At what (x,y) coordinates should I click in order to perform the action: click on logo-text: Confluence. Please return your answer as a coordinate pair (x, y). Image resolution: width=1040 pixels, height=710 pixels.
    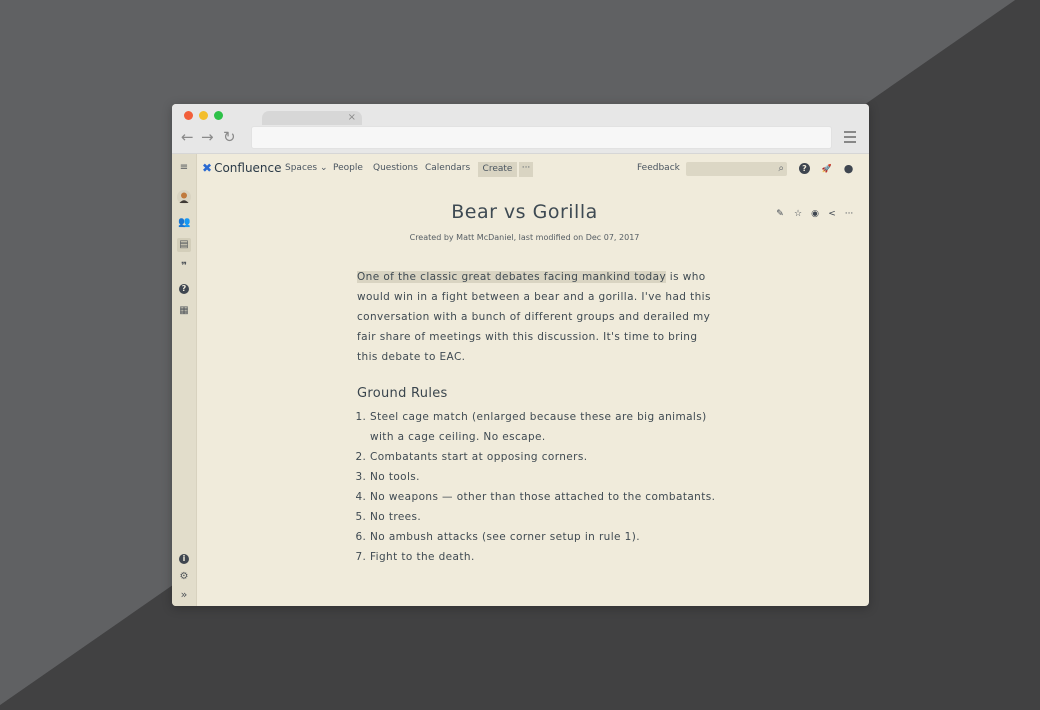
    Looking at the image, I should click on (248, 168).